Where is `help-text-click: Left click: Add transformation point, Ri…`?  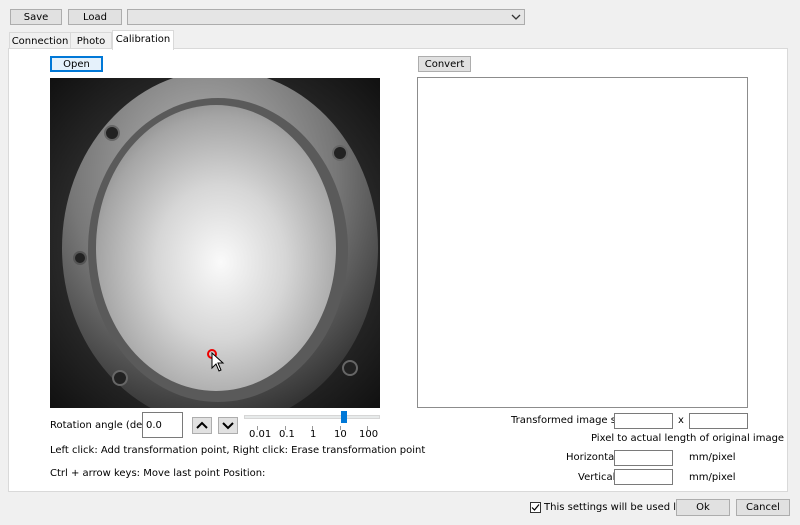 help-text-click: Left click: Add transformation point, Ri… is located at coordinates (238, 450).